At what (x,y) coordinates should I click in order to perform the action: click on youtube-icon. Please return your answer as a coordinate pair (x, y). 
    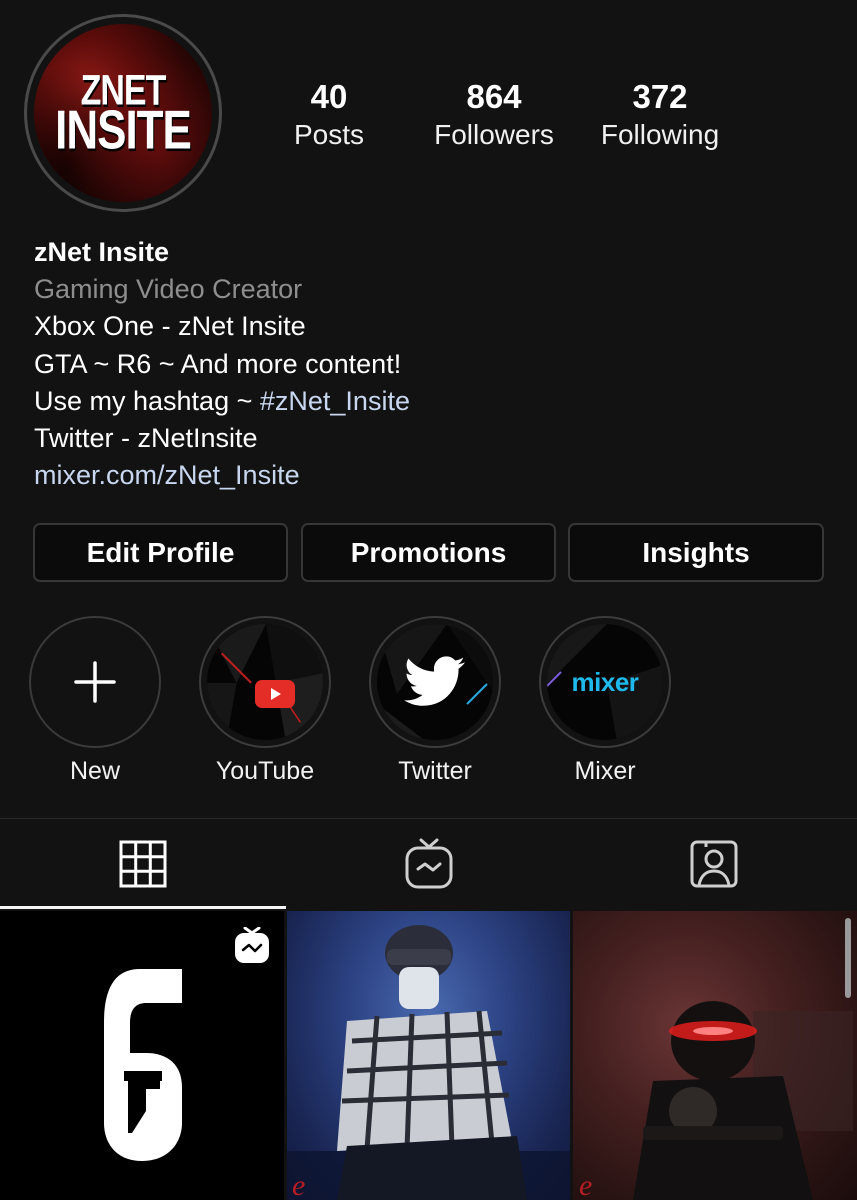
    Looking at the image, I should click on (275, 694).